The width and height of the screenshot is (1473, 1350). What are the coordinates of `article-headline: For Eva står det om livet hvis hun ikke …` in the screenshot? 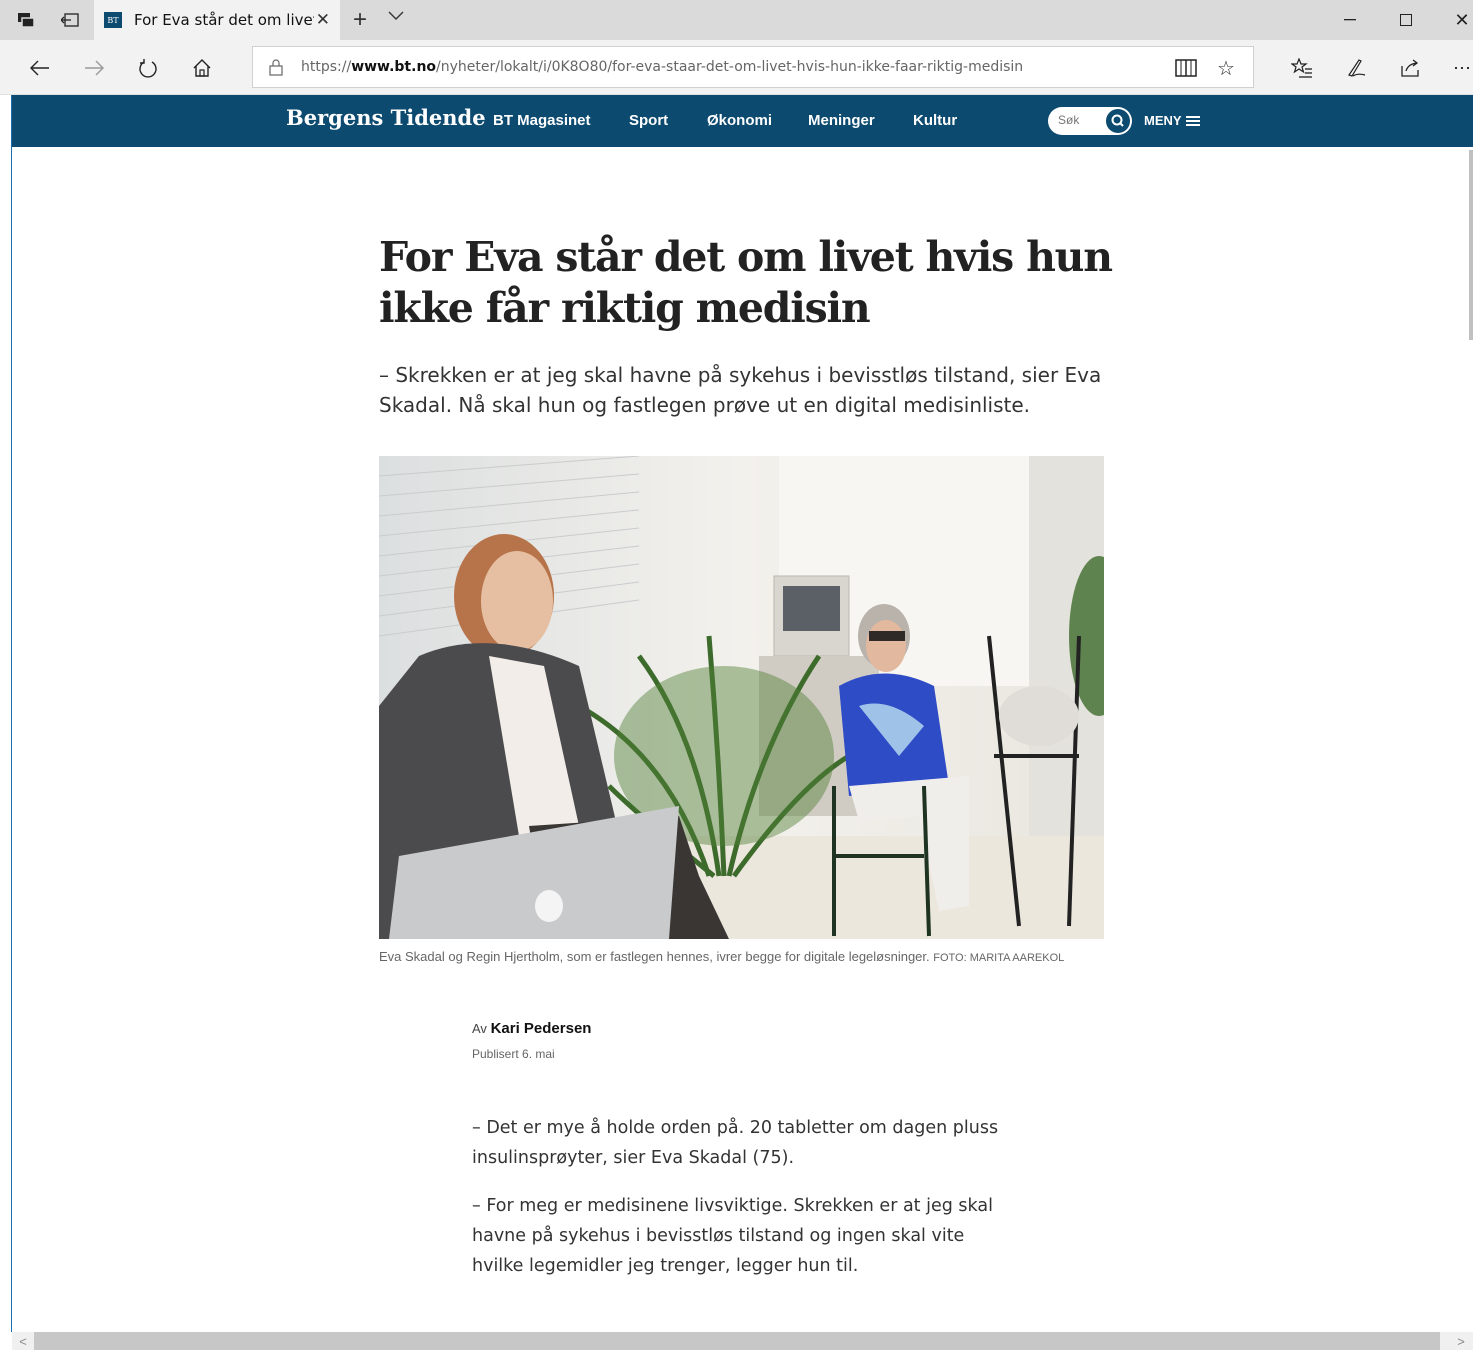 It's located at (746, 282).